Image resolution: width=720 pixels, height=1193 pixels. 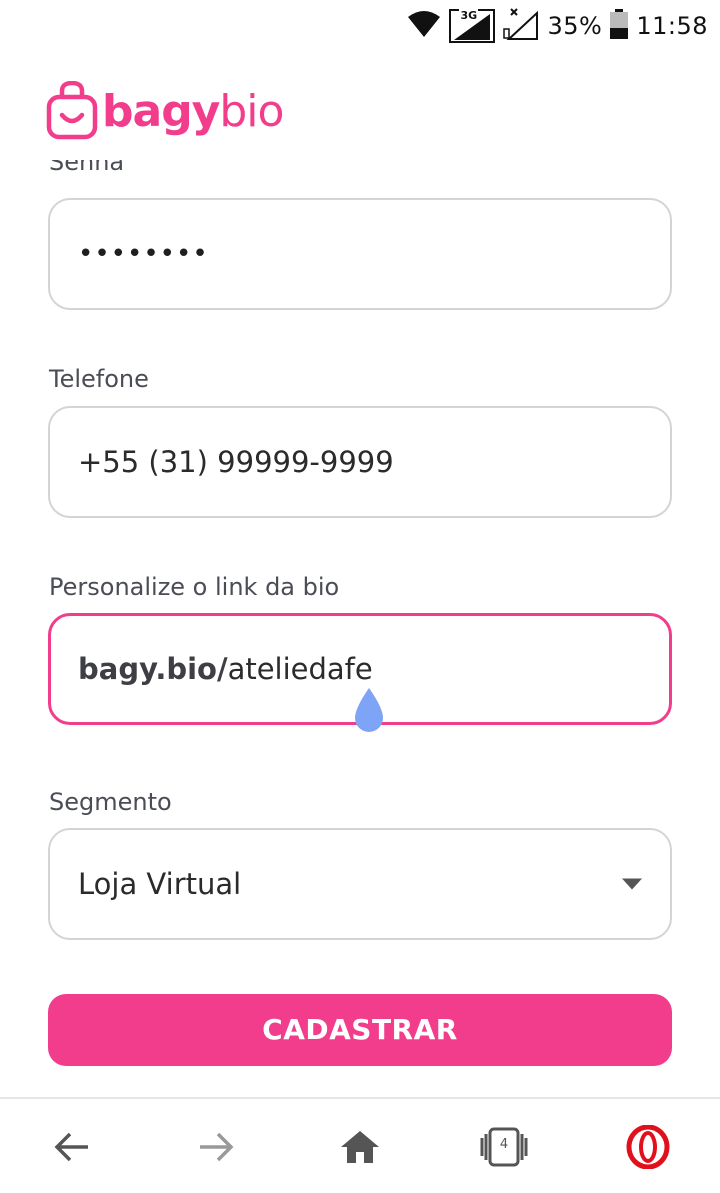 I want to click on tabs-count: 4, so click(x=504, y=1144).